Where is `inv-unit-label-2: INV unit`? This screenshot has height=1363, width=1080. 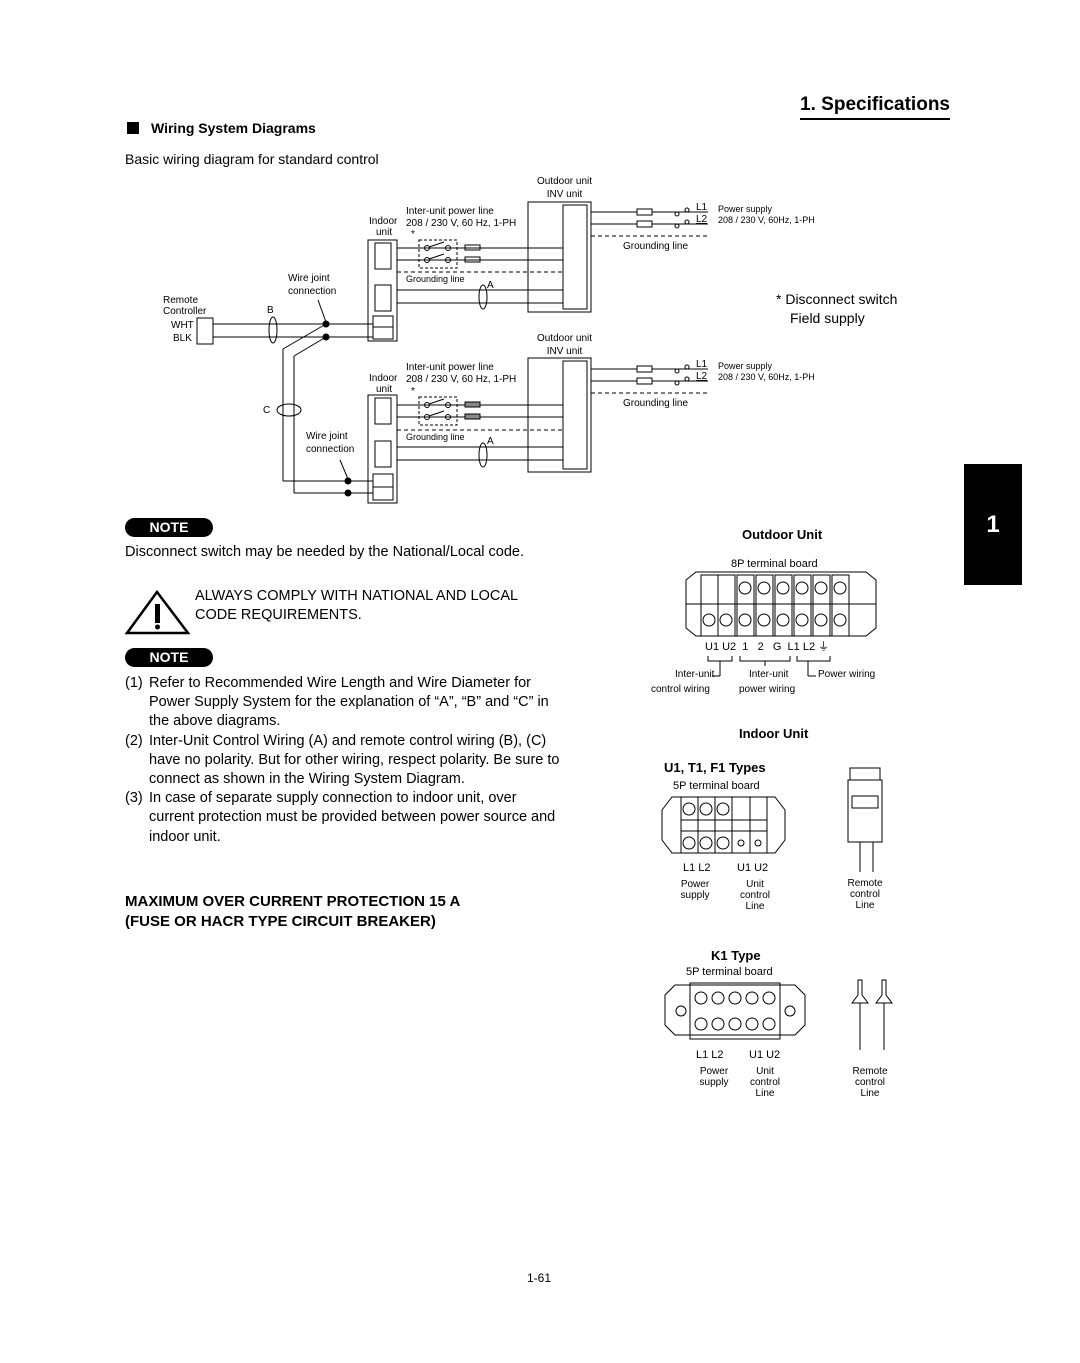 inv-unit-label-2: INV unit is located at coordinates (564, 351).